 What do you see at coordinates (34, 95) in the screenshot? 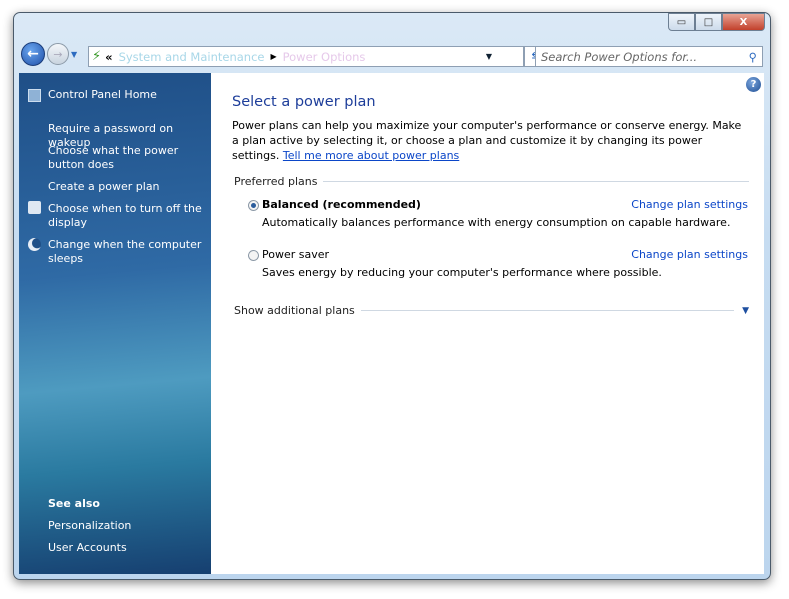
I see `control-panel-icon` at bounding box center [34, 95].